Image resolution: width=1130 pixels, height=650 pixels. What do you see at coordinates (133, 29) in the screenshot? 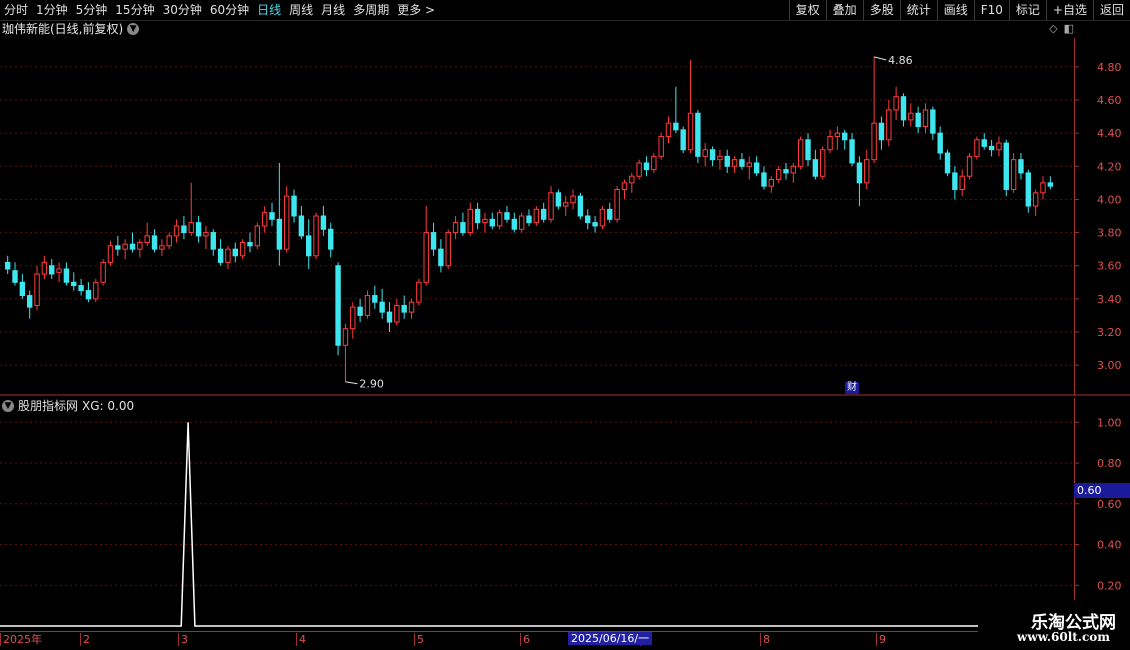
I see `chevron-down-icon: ▼` at bounding box center [133, 29].